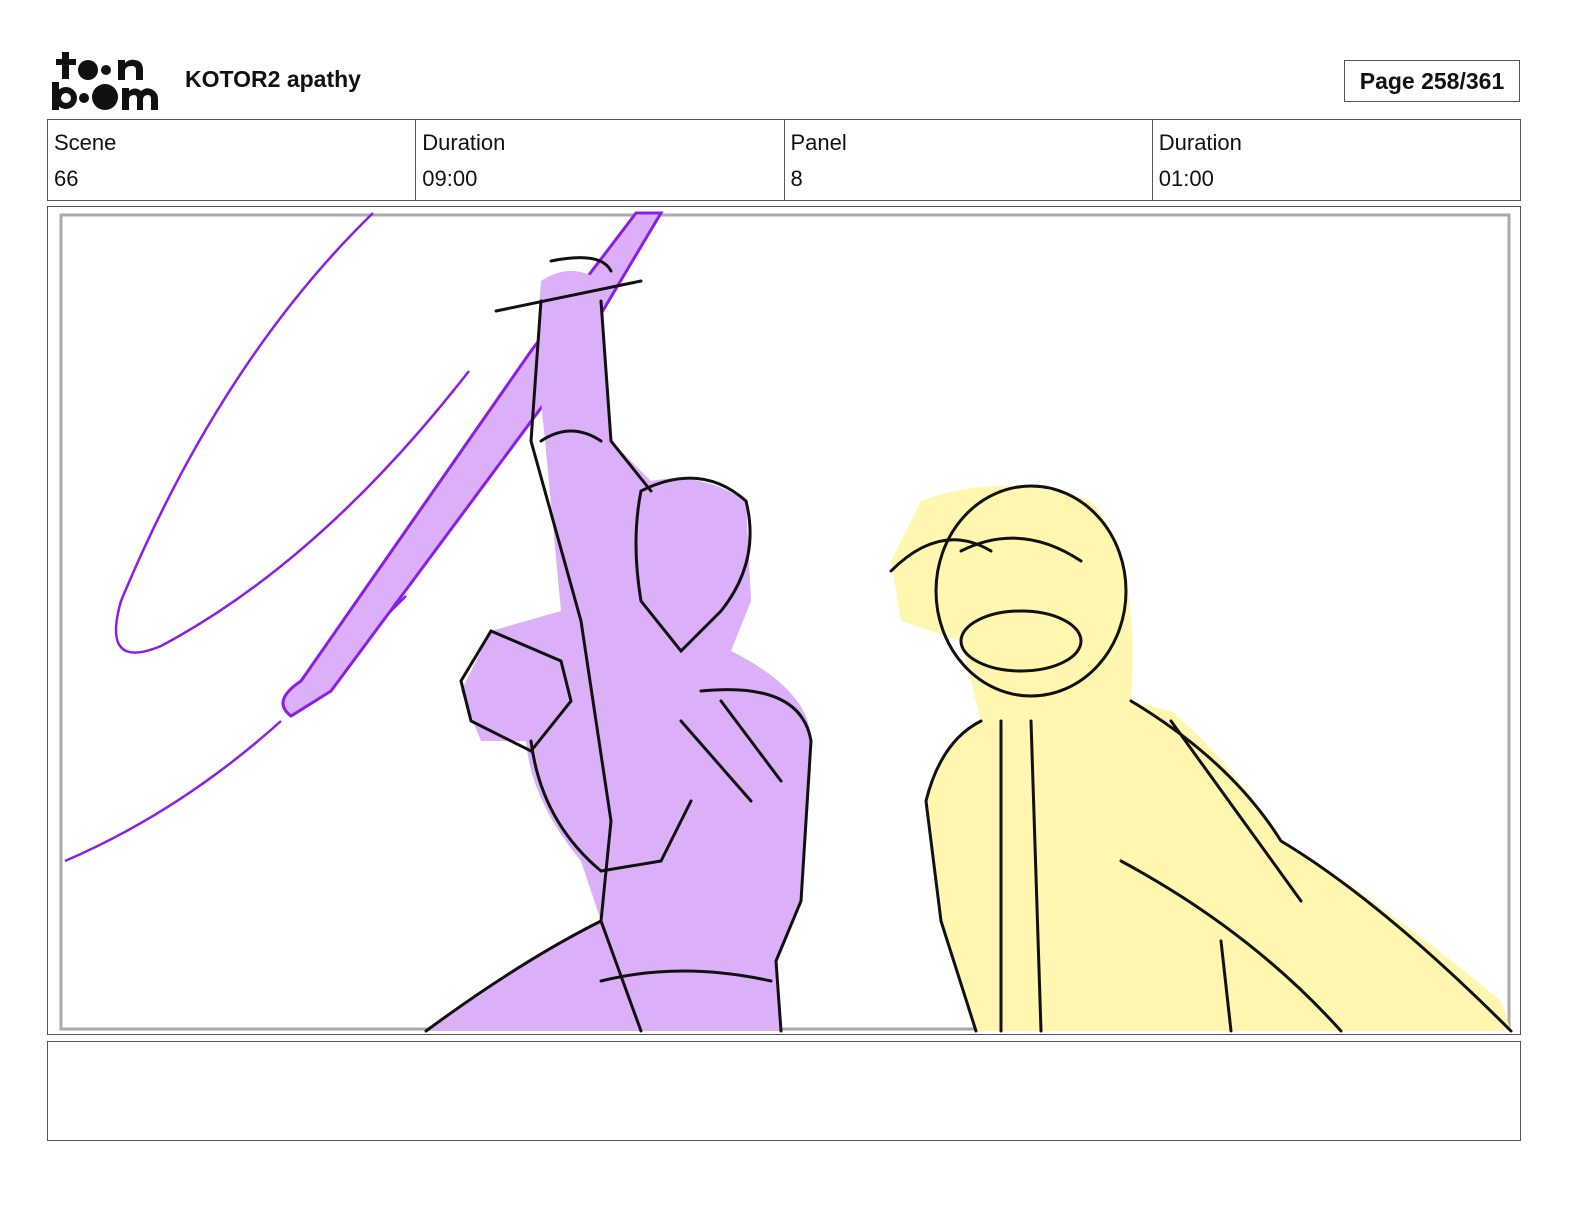 The image size is (1584, 1224). Describe the element at coordinates (784, 1091) in the screenshot. I see `panel-notes-box` at that location.